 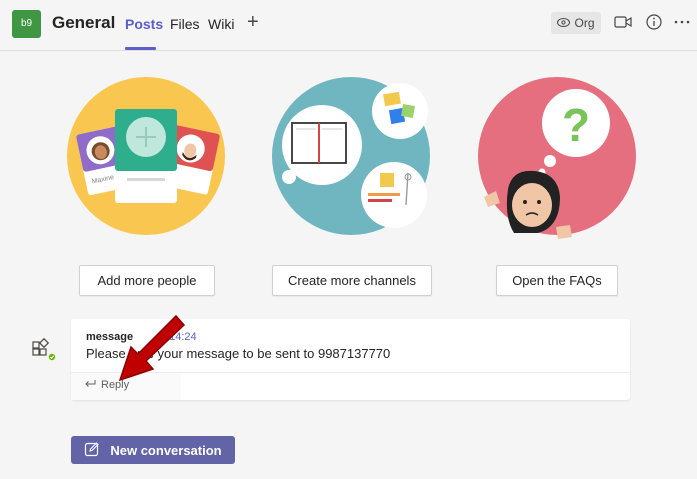 What do you see at coordinates (348, 25) in the screenshot?
I see `channel-header: b9 General Posts Files Wiki + Org` at bounding box center [348, 25].